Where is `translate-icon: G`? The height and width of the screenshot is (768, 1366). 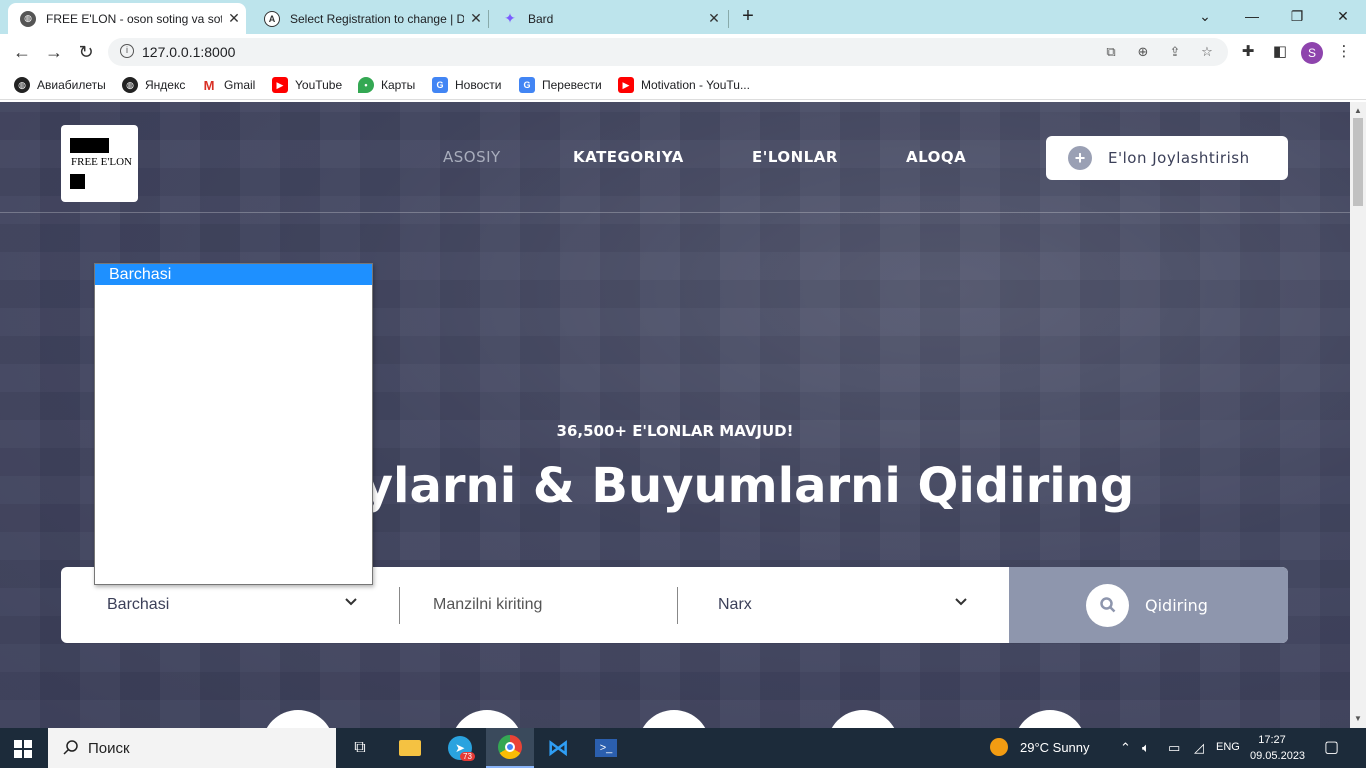
translate-icon: G is located at coordinates (527, 85).